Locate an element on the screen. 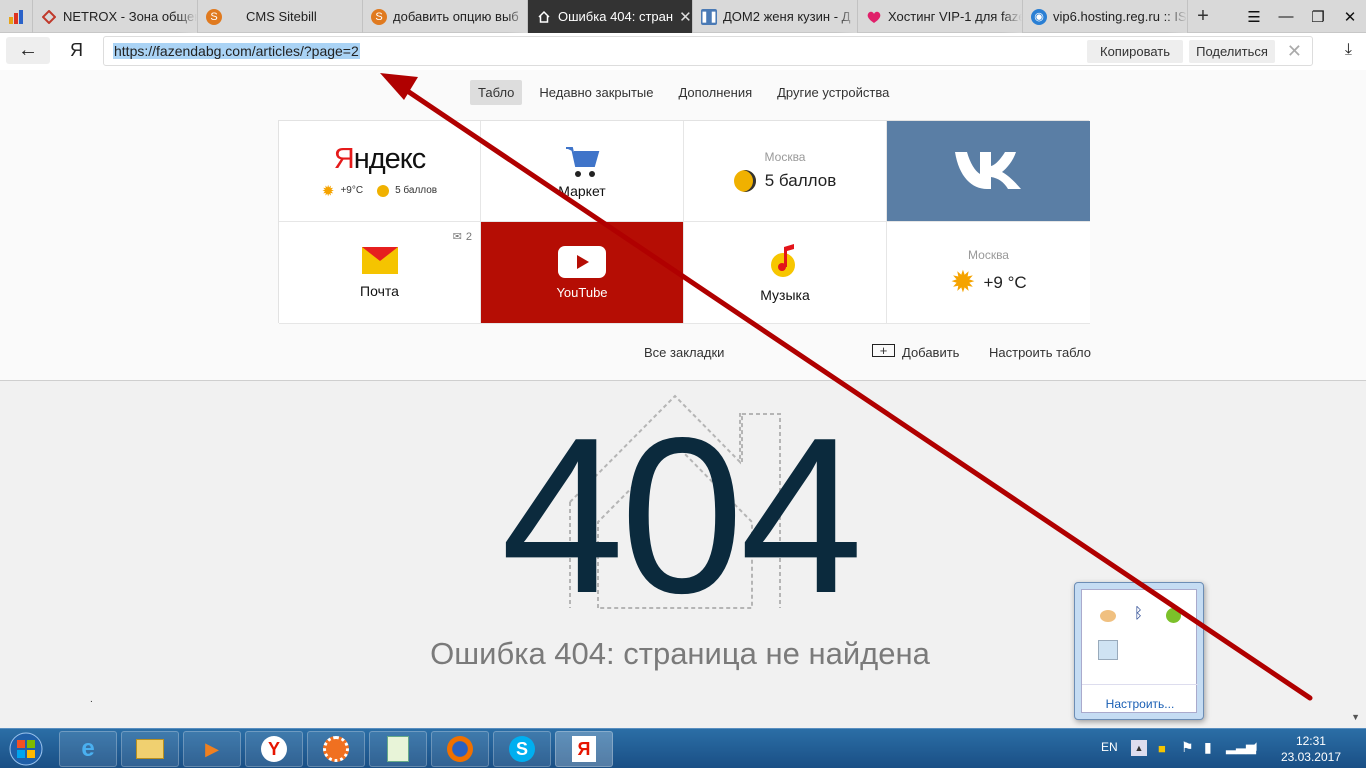 The width and height of the screenshot is (1366, 768). tab-addons: Дополнения is located at coordinates (715, 92).